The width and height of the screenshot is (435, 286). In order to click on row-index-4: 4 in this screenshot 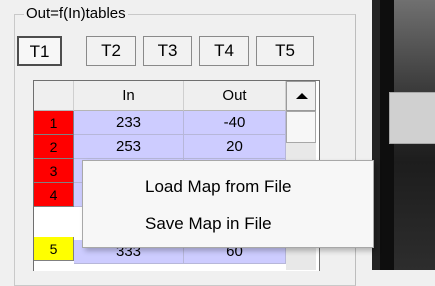, I will do `click(54, 195)`.